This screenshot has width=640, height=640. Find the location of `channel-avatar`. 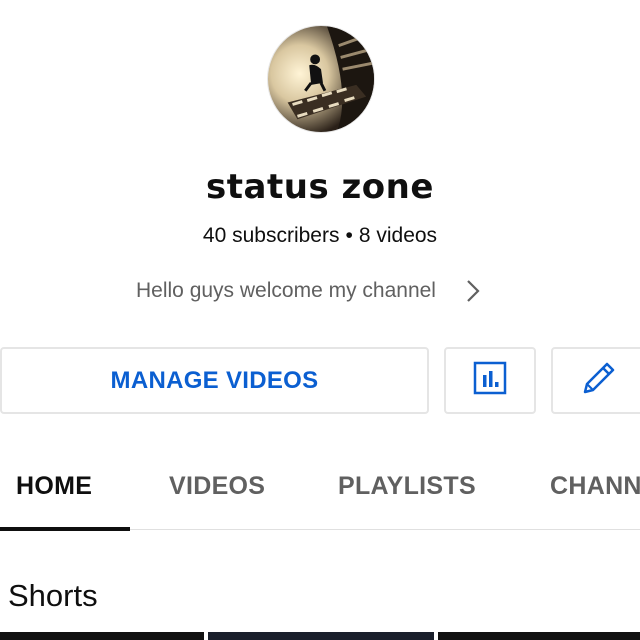

channel-avatar is located at coordinates (321, 79).